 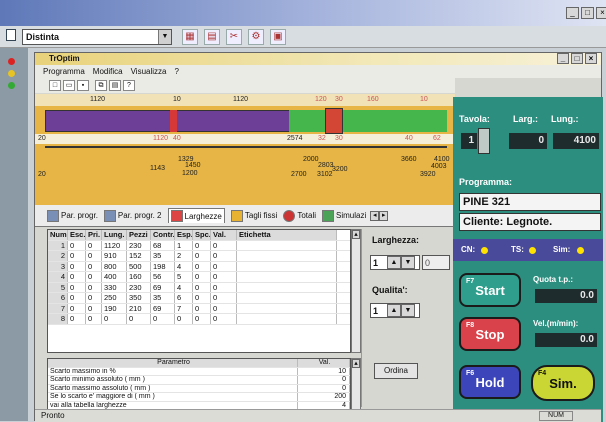 I want to click on menu-programma: Programma, so click(x=64, y=71).